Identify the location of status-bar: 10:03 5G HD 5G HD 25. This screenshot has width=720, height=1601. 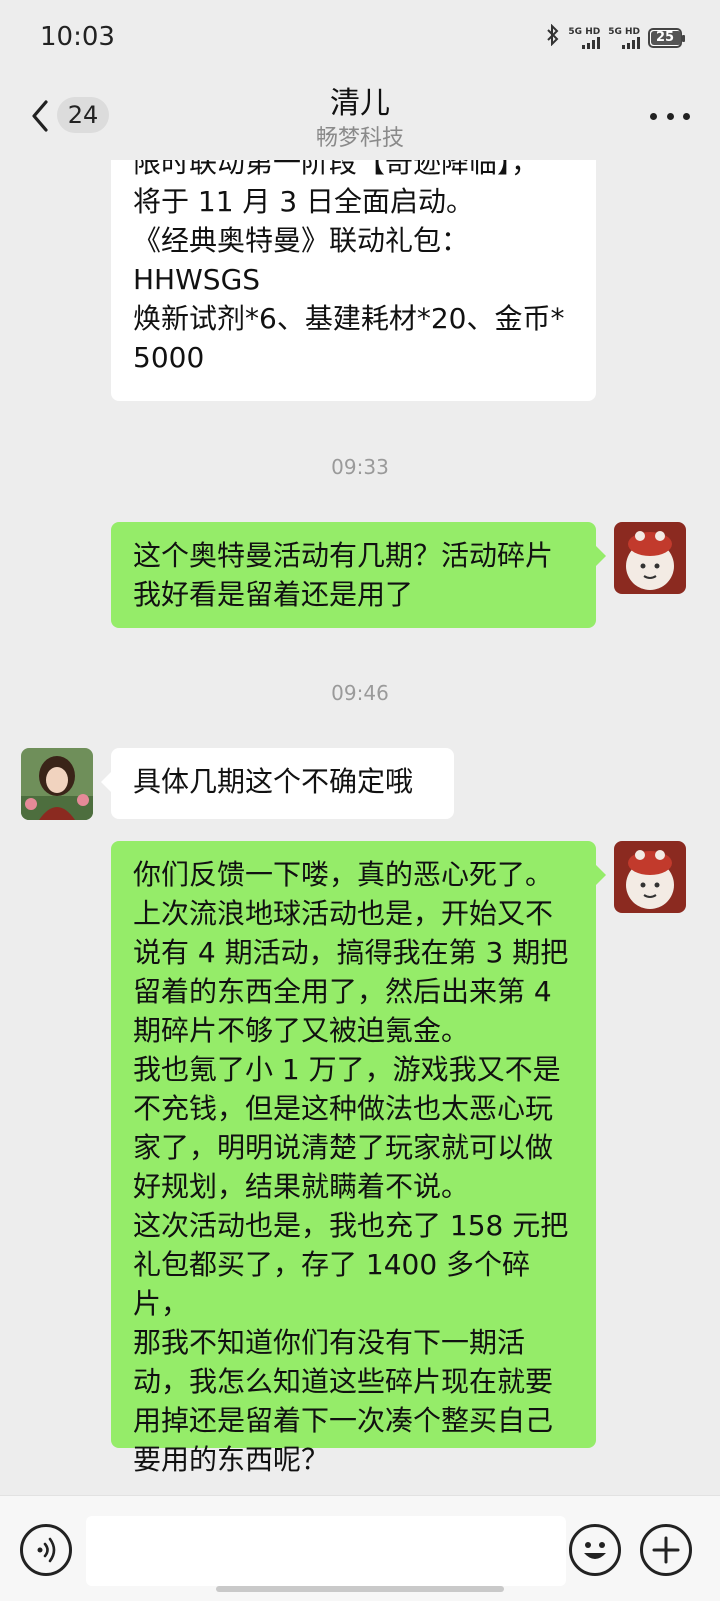
(360, 38).